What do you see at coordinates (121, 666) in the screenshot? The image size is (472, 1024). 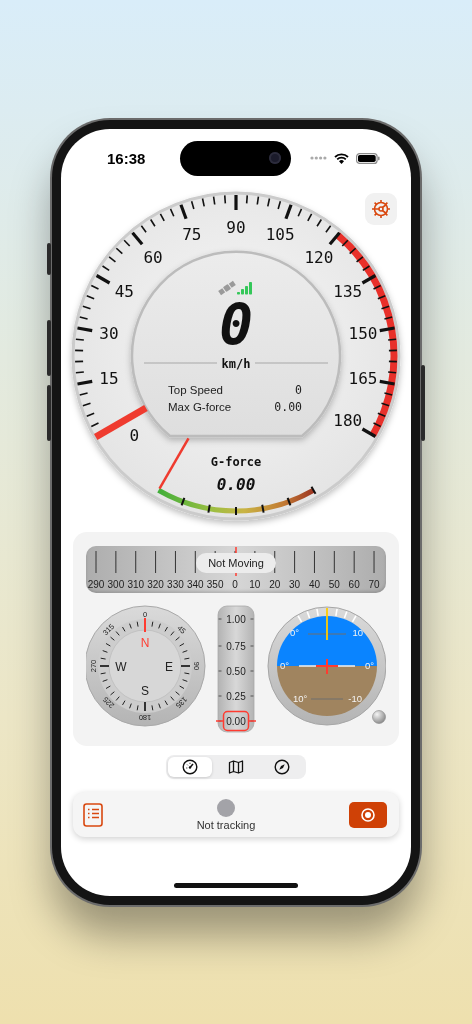 I see `cardinal-label: W` at bounding box center [121, 666].